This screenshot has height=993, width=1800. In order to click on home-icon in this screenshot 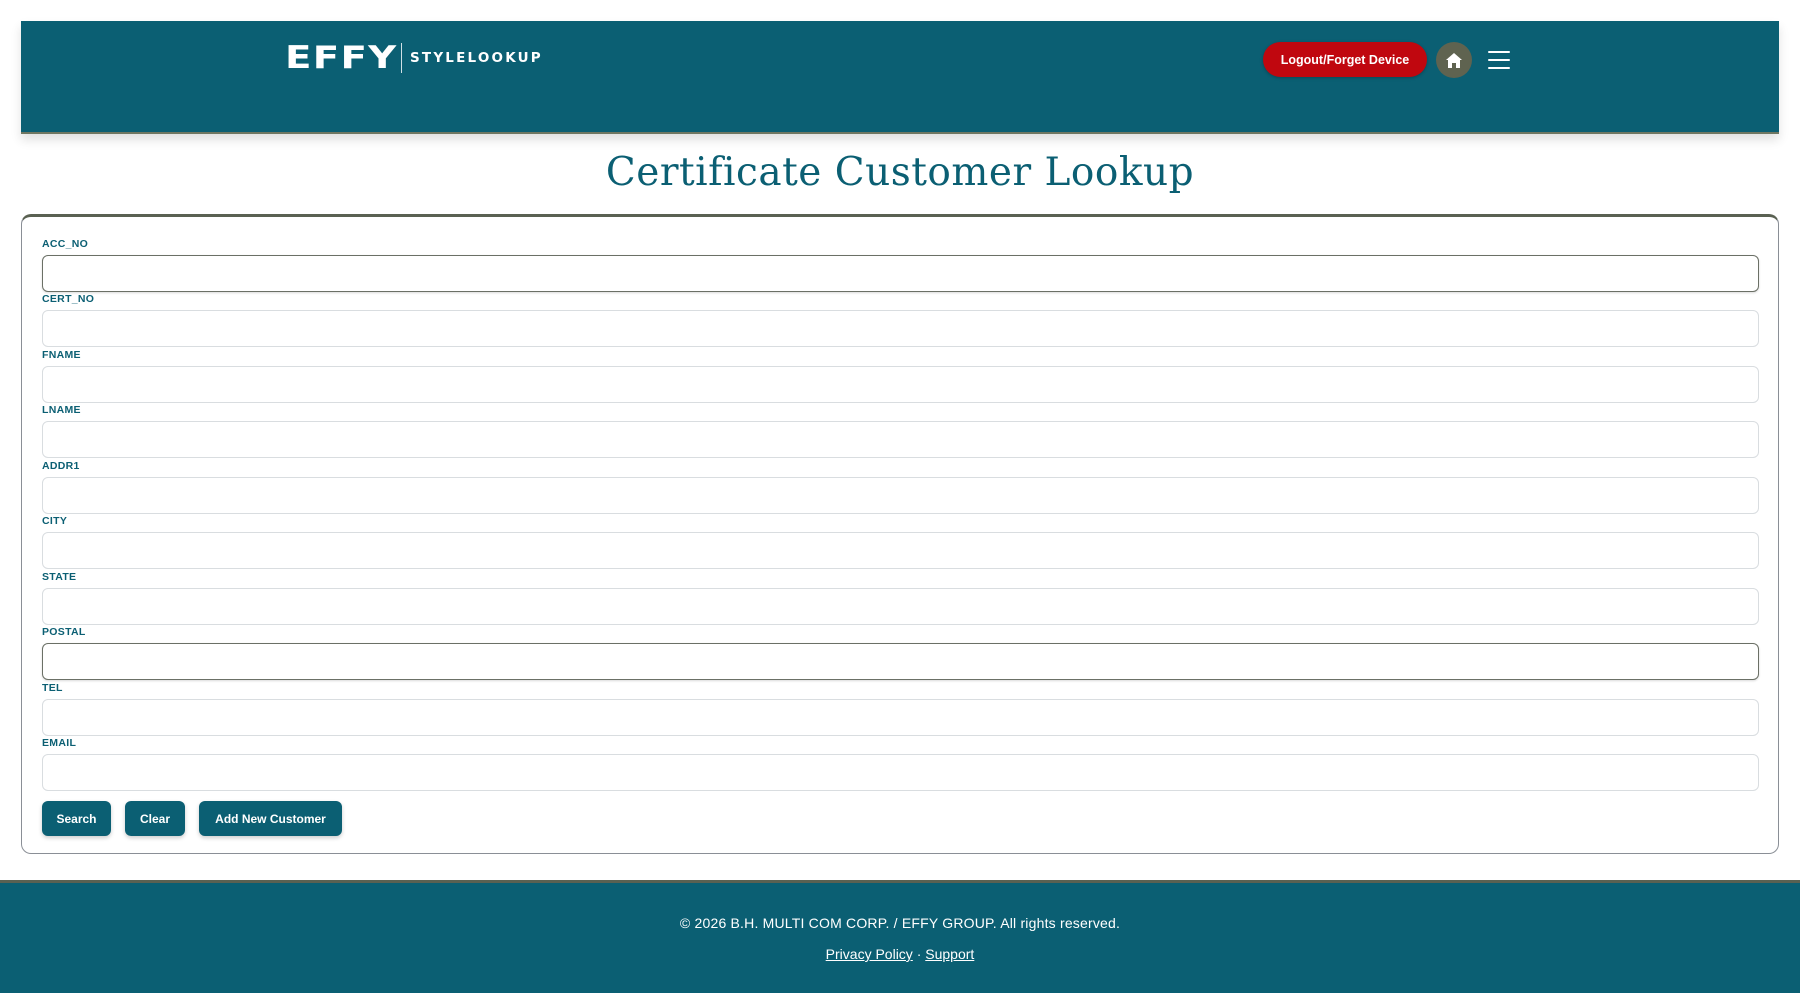, I will do `click(1454, 60)`.